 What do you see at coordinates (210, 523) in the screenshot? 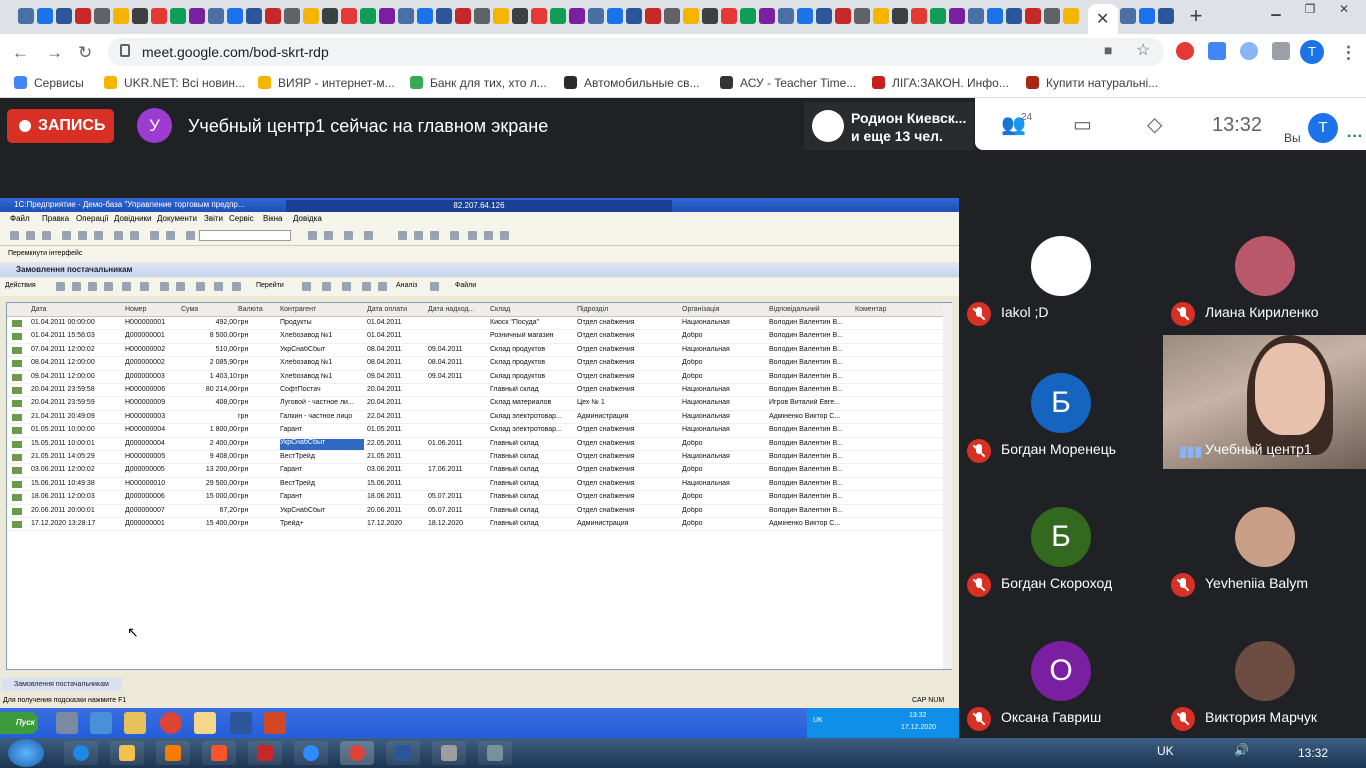
I see `table-cell: 15 400,00` at bounding box center [210, 523].